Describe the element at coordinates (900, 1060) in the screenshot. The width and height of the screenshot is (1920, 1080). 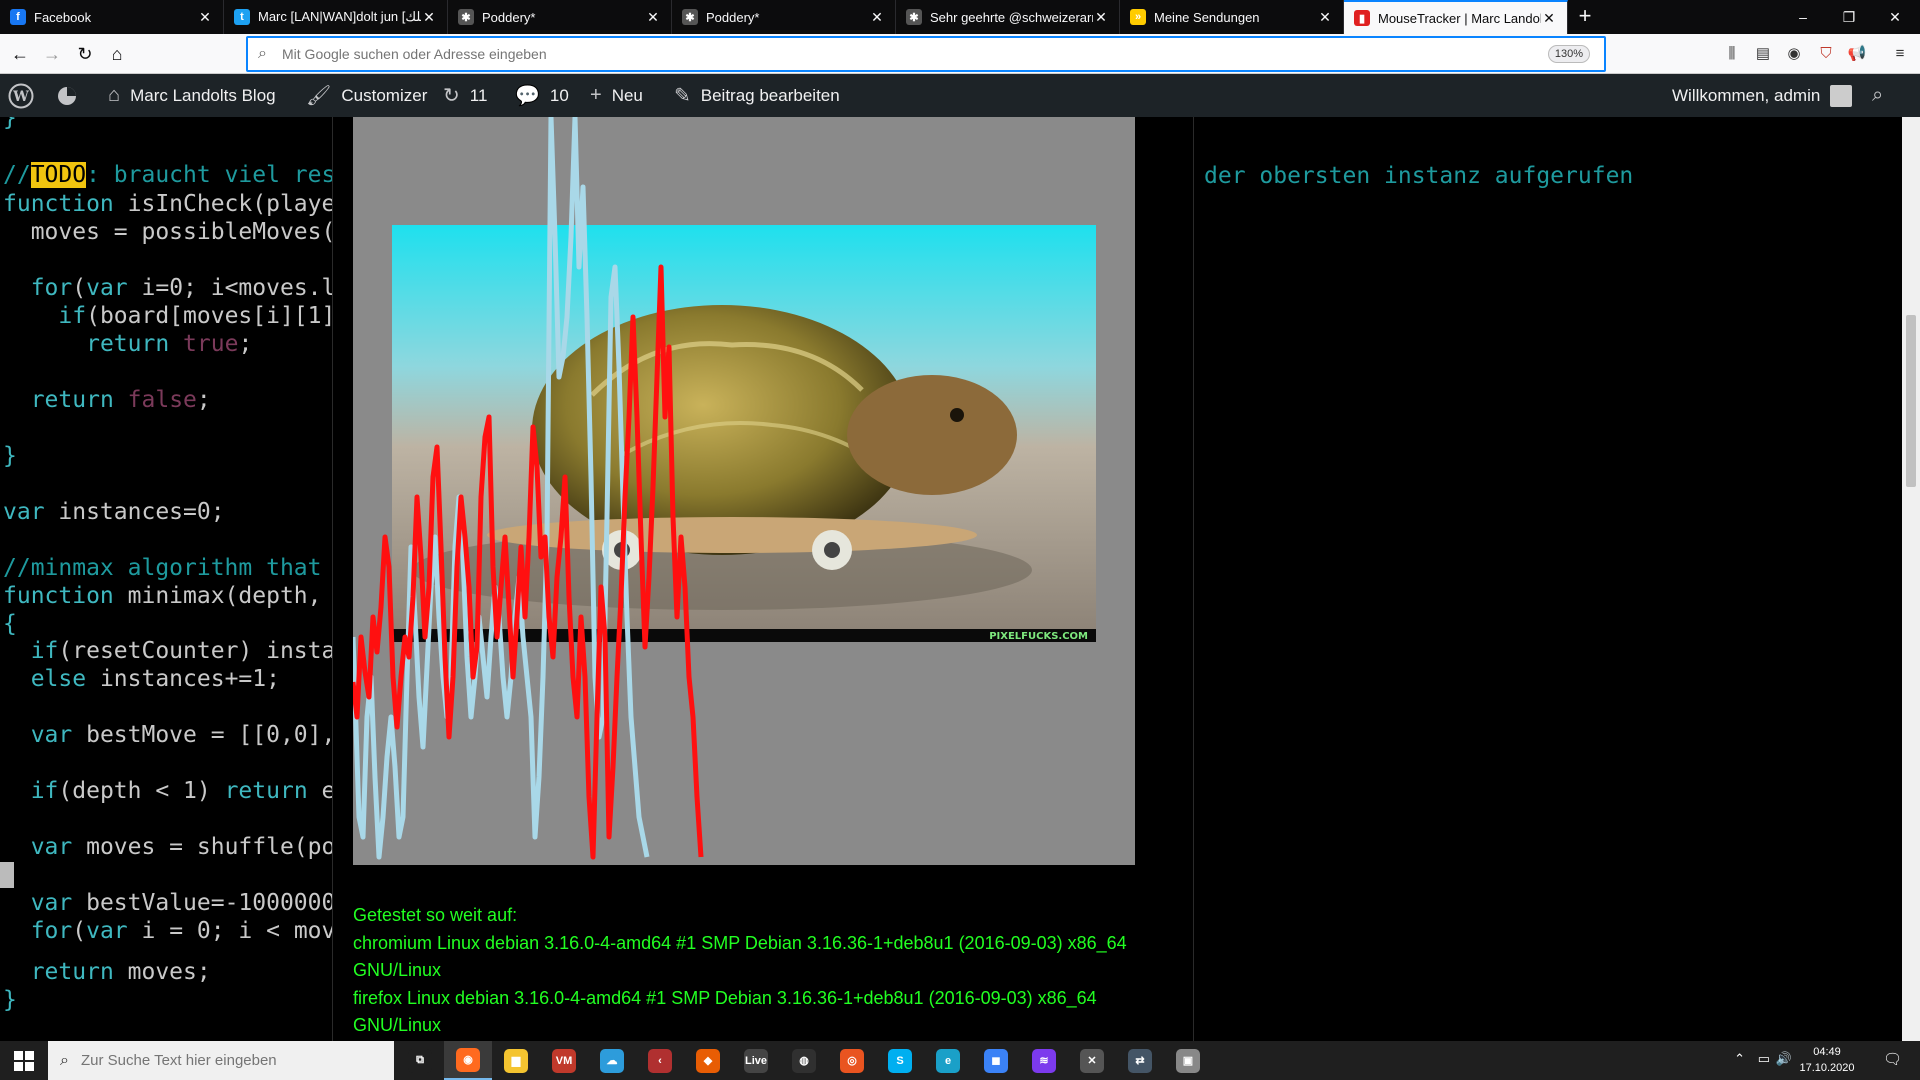
I see `taskbar-app-skype: S` at that location.